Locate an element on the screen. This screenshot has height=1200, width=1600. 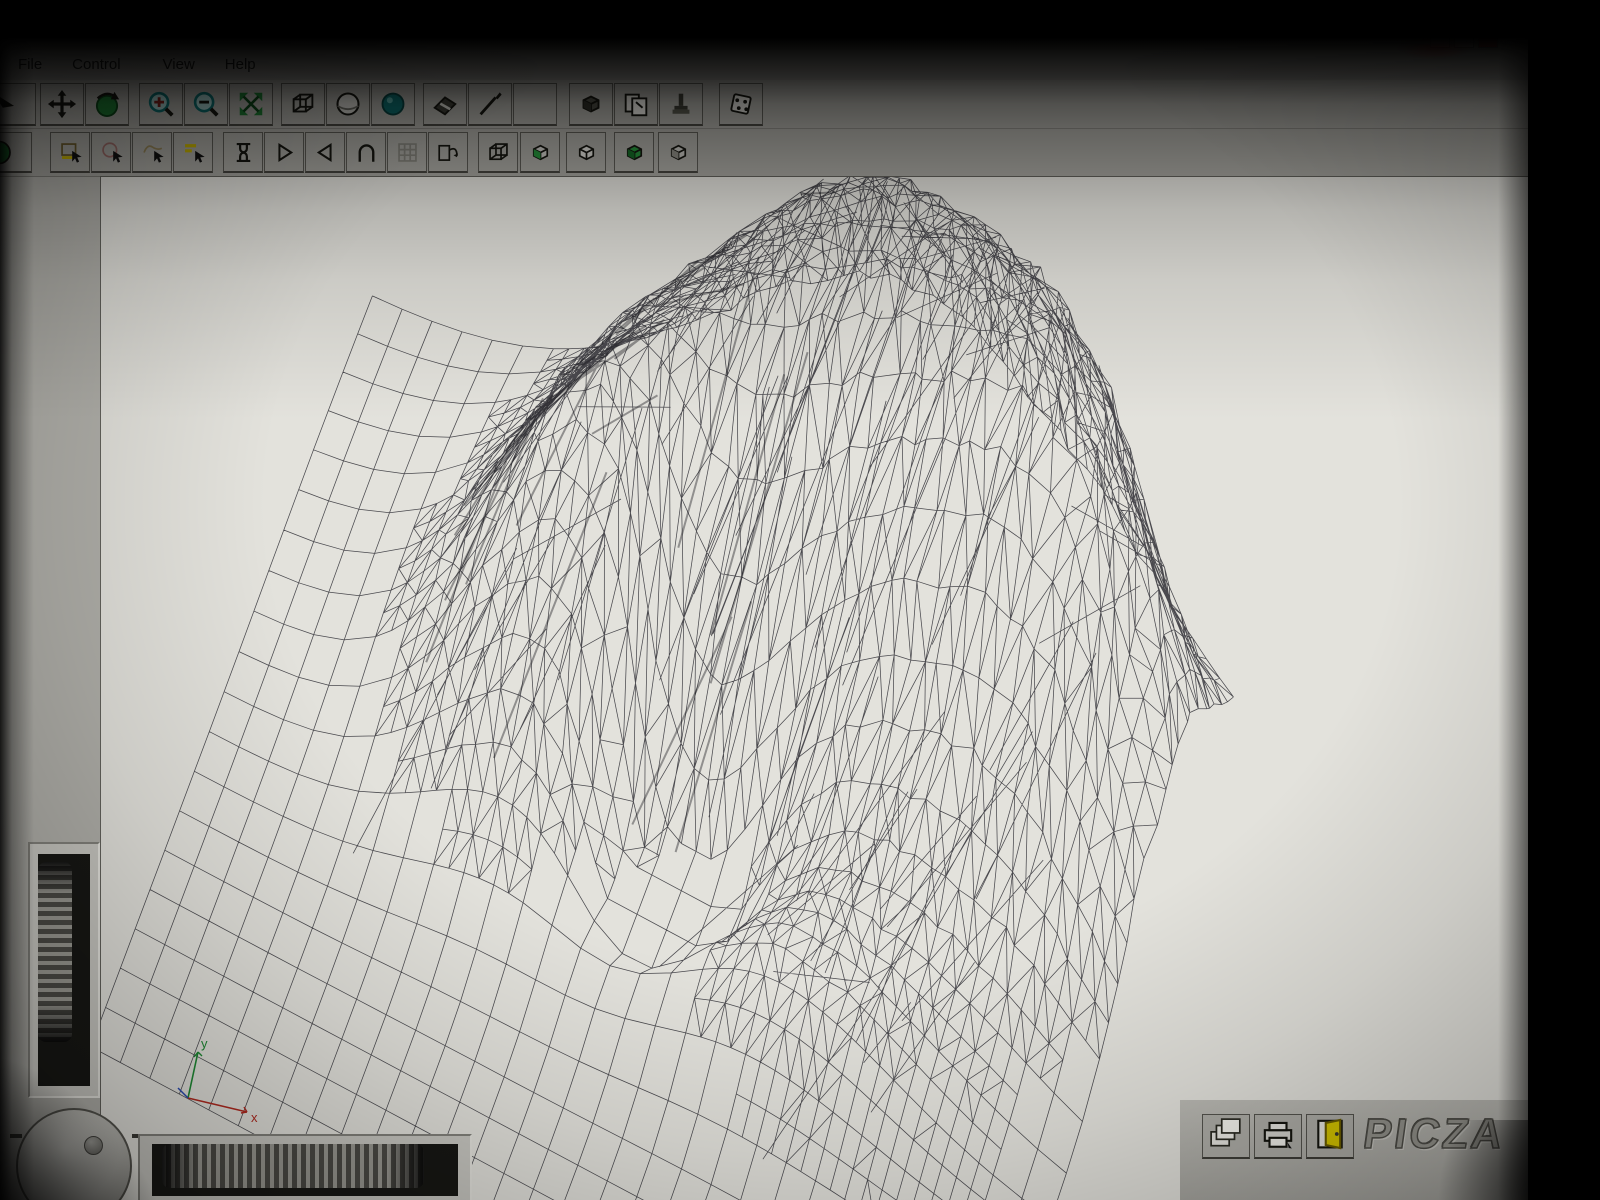
cube-dark-icon is located at coordinates (591, 104).